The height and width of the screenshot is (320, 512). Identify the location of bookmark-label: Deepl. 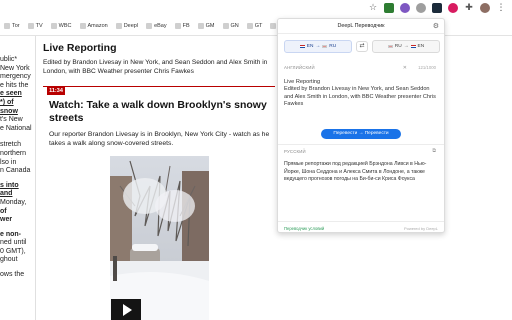
(131, 26).